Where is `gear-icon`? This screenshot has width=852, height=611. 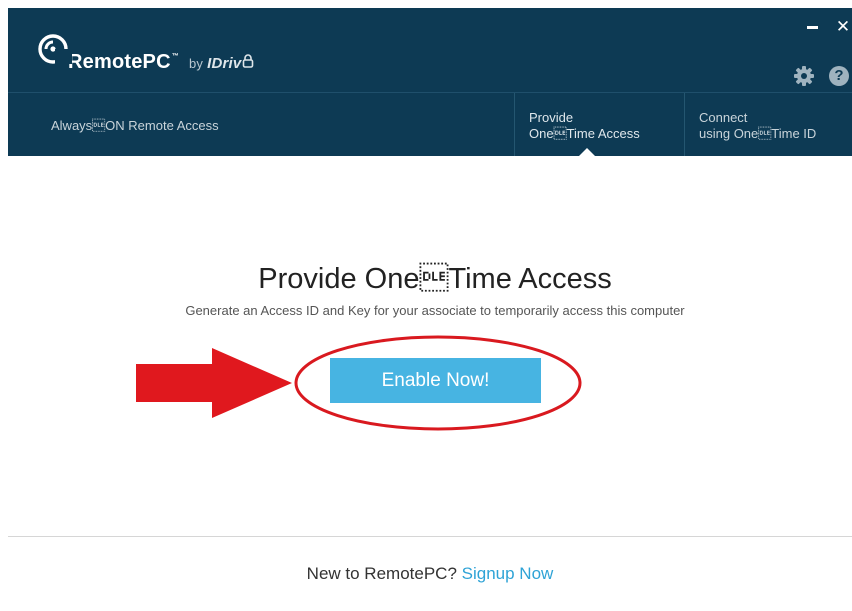 gear-icon is located at coordinates (804, 76).